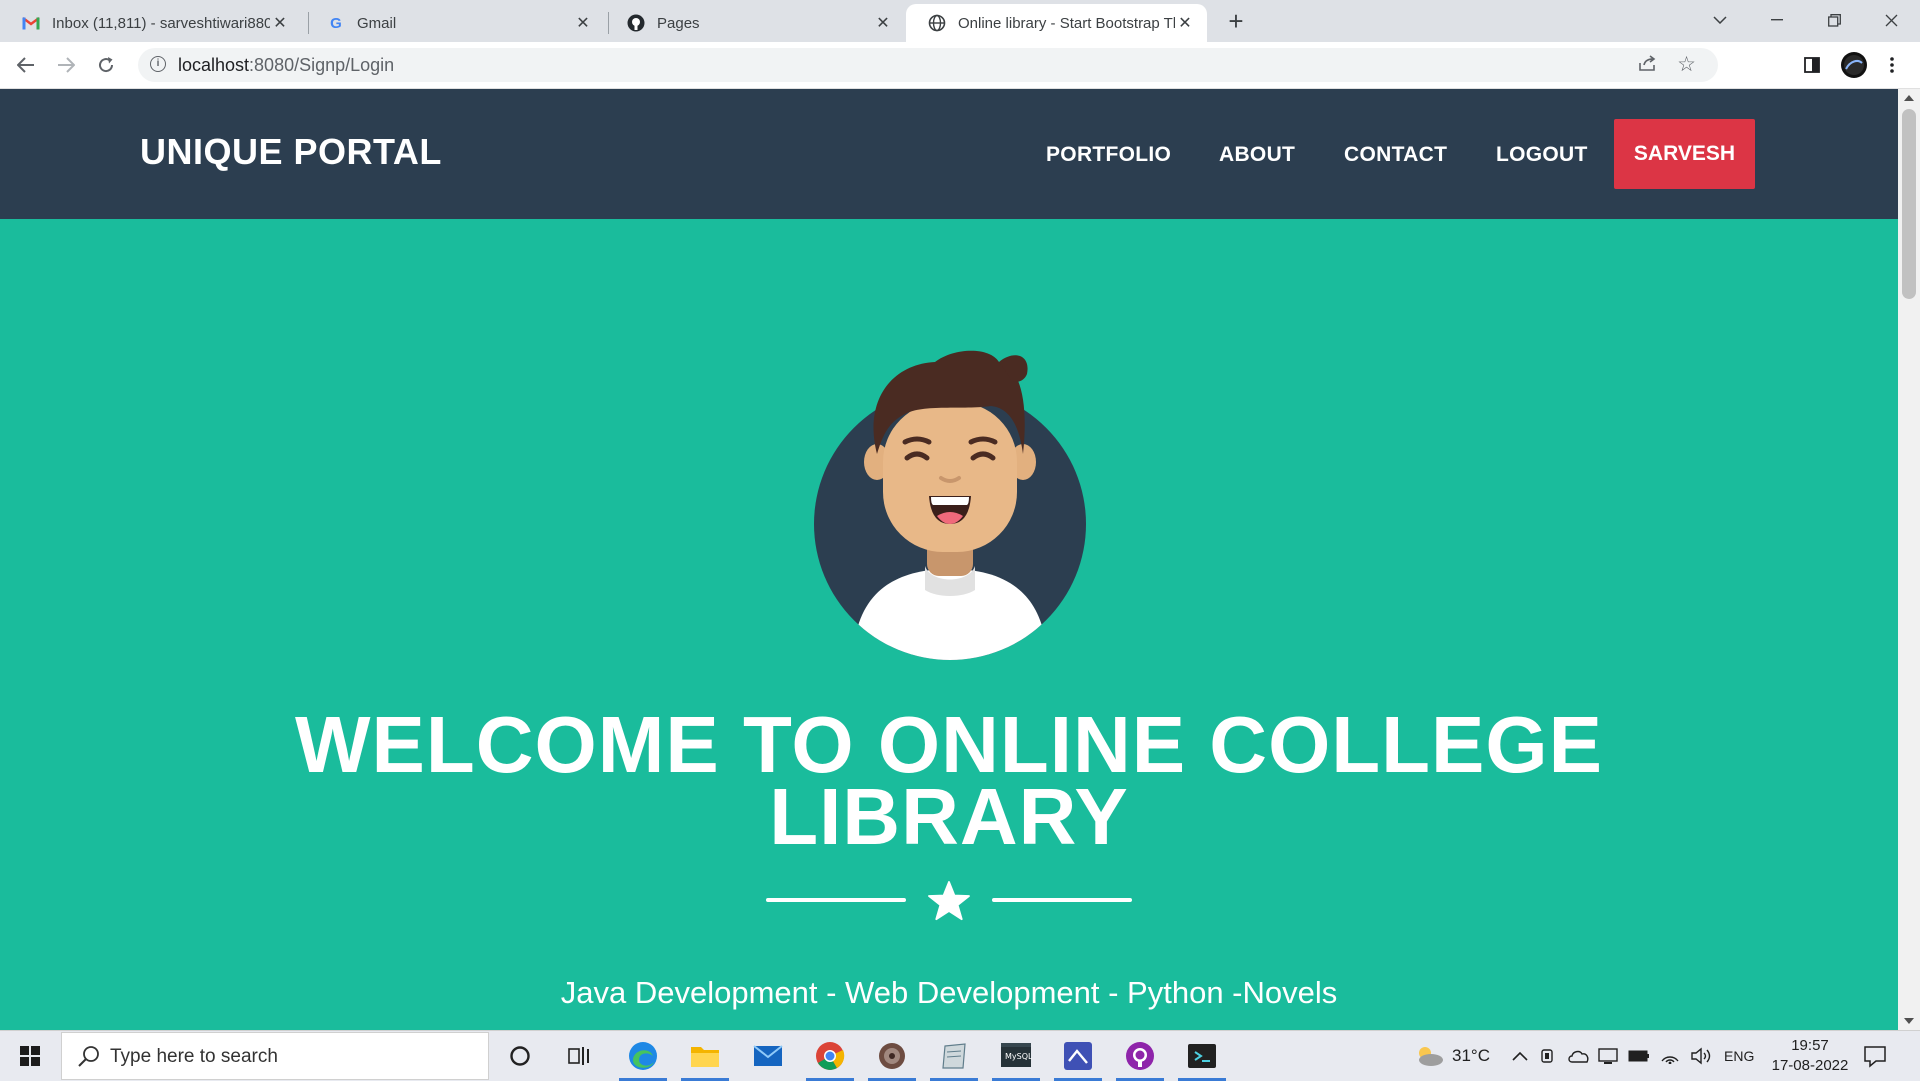 The image size is (1920, 1081). I want to click on reload-button, so click(106, 65).